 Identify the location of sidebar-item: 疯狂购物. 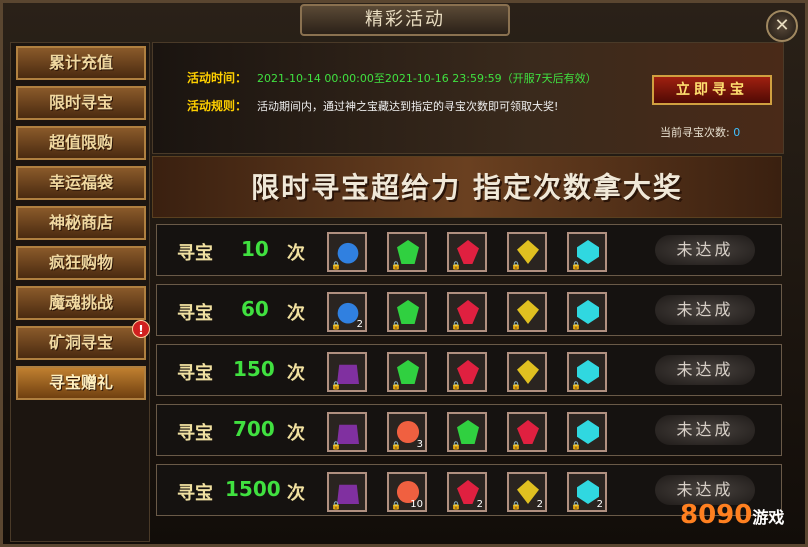
(81, 263).